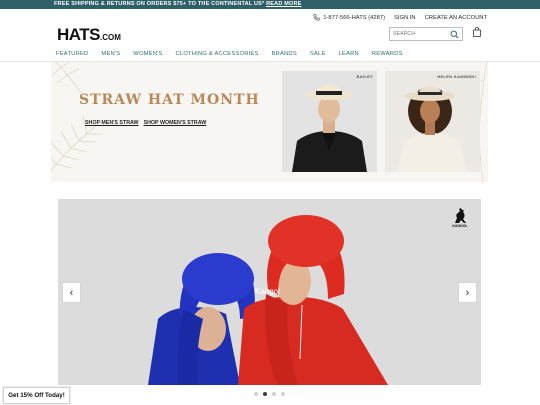 Image resolution: width=540 pixels, height=405 pixels. What do you see at coordinates (147, 54) in the screenshot?
I see `nav-womens: WOMEN'S` at bounding box center [147, 54].